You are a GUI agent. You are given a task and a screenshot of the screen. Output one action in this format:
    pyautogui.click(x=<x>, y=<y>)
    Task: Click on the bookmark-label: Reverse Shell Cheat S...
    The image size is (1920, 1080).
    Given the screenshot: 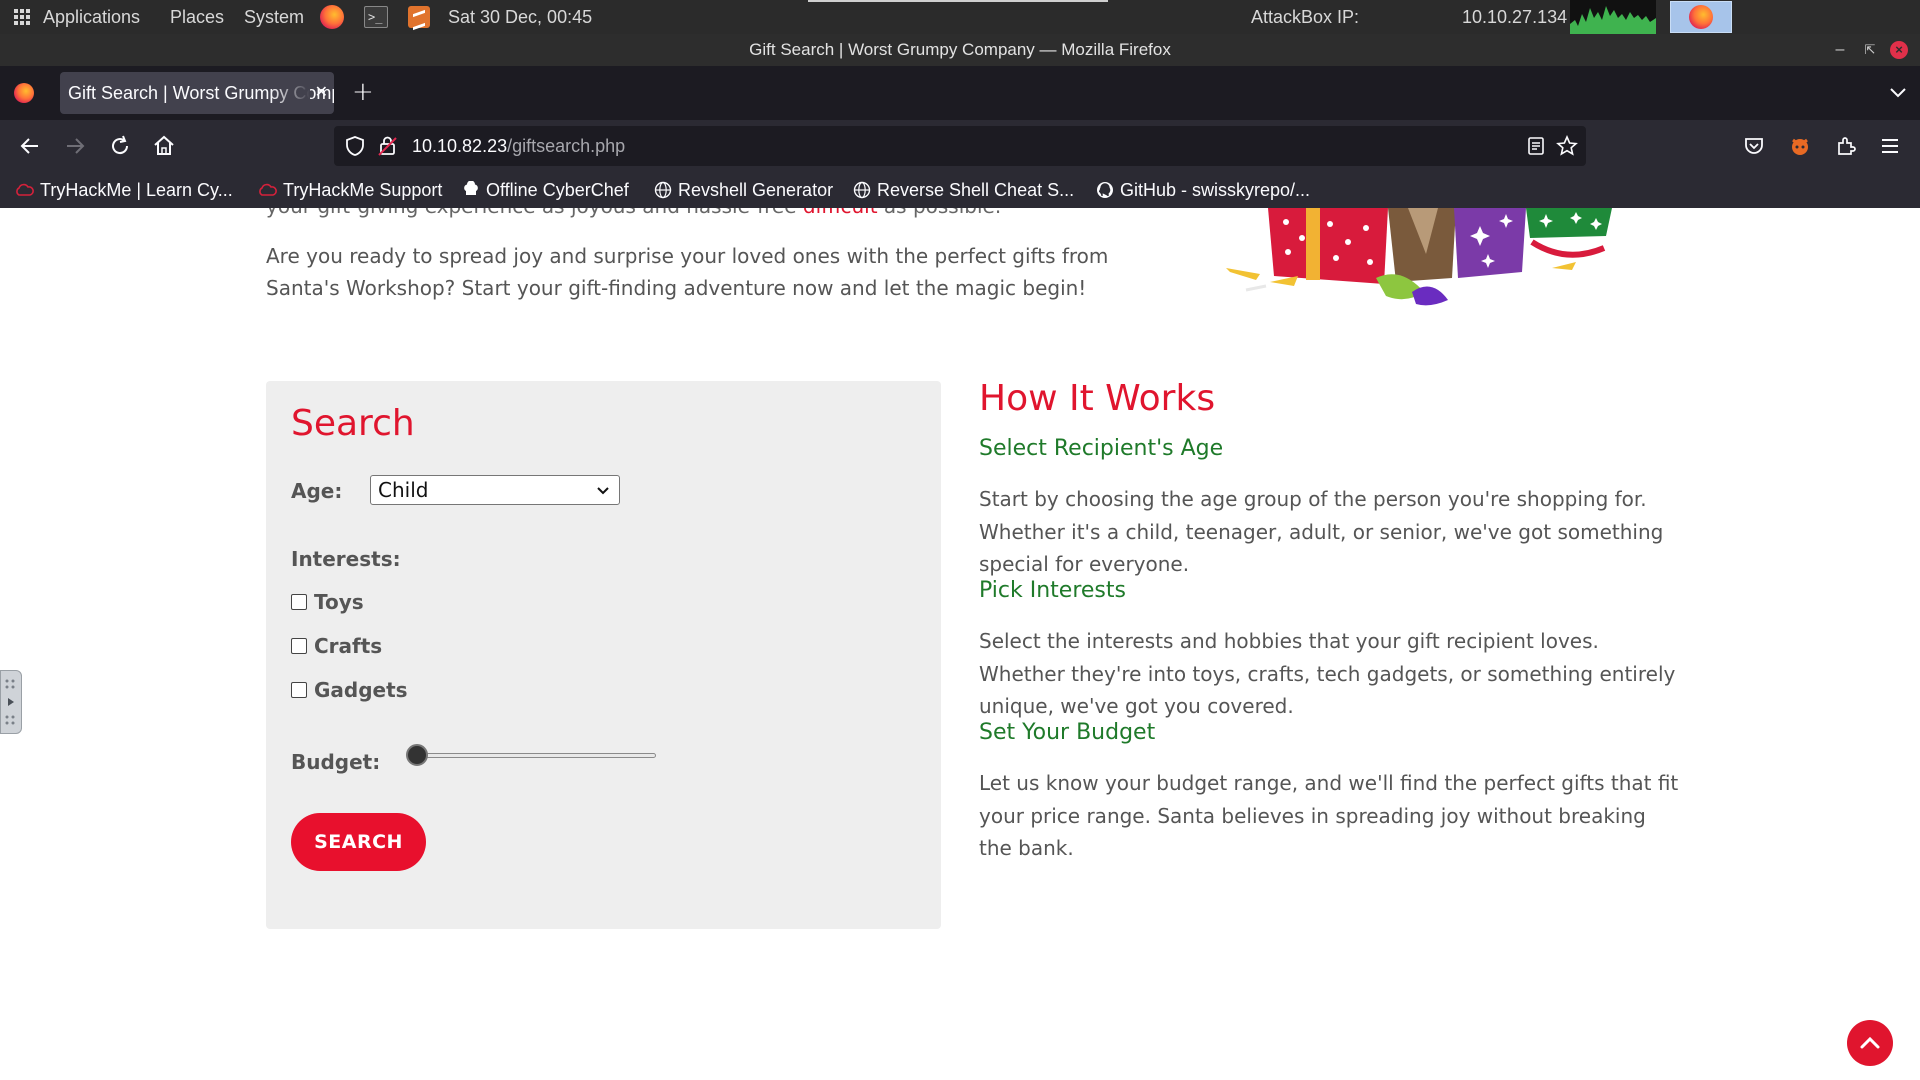 What is the action you would take?
    pyautogui.click(x=976, y=190)
    